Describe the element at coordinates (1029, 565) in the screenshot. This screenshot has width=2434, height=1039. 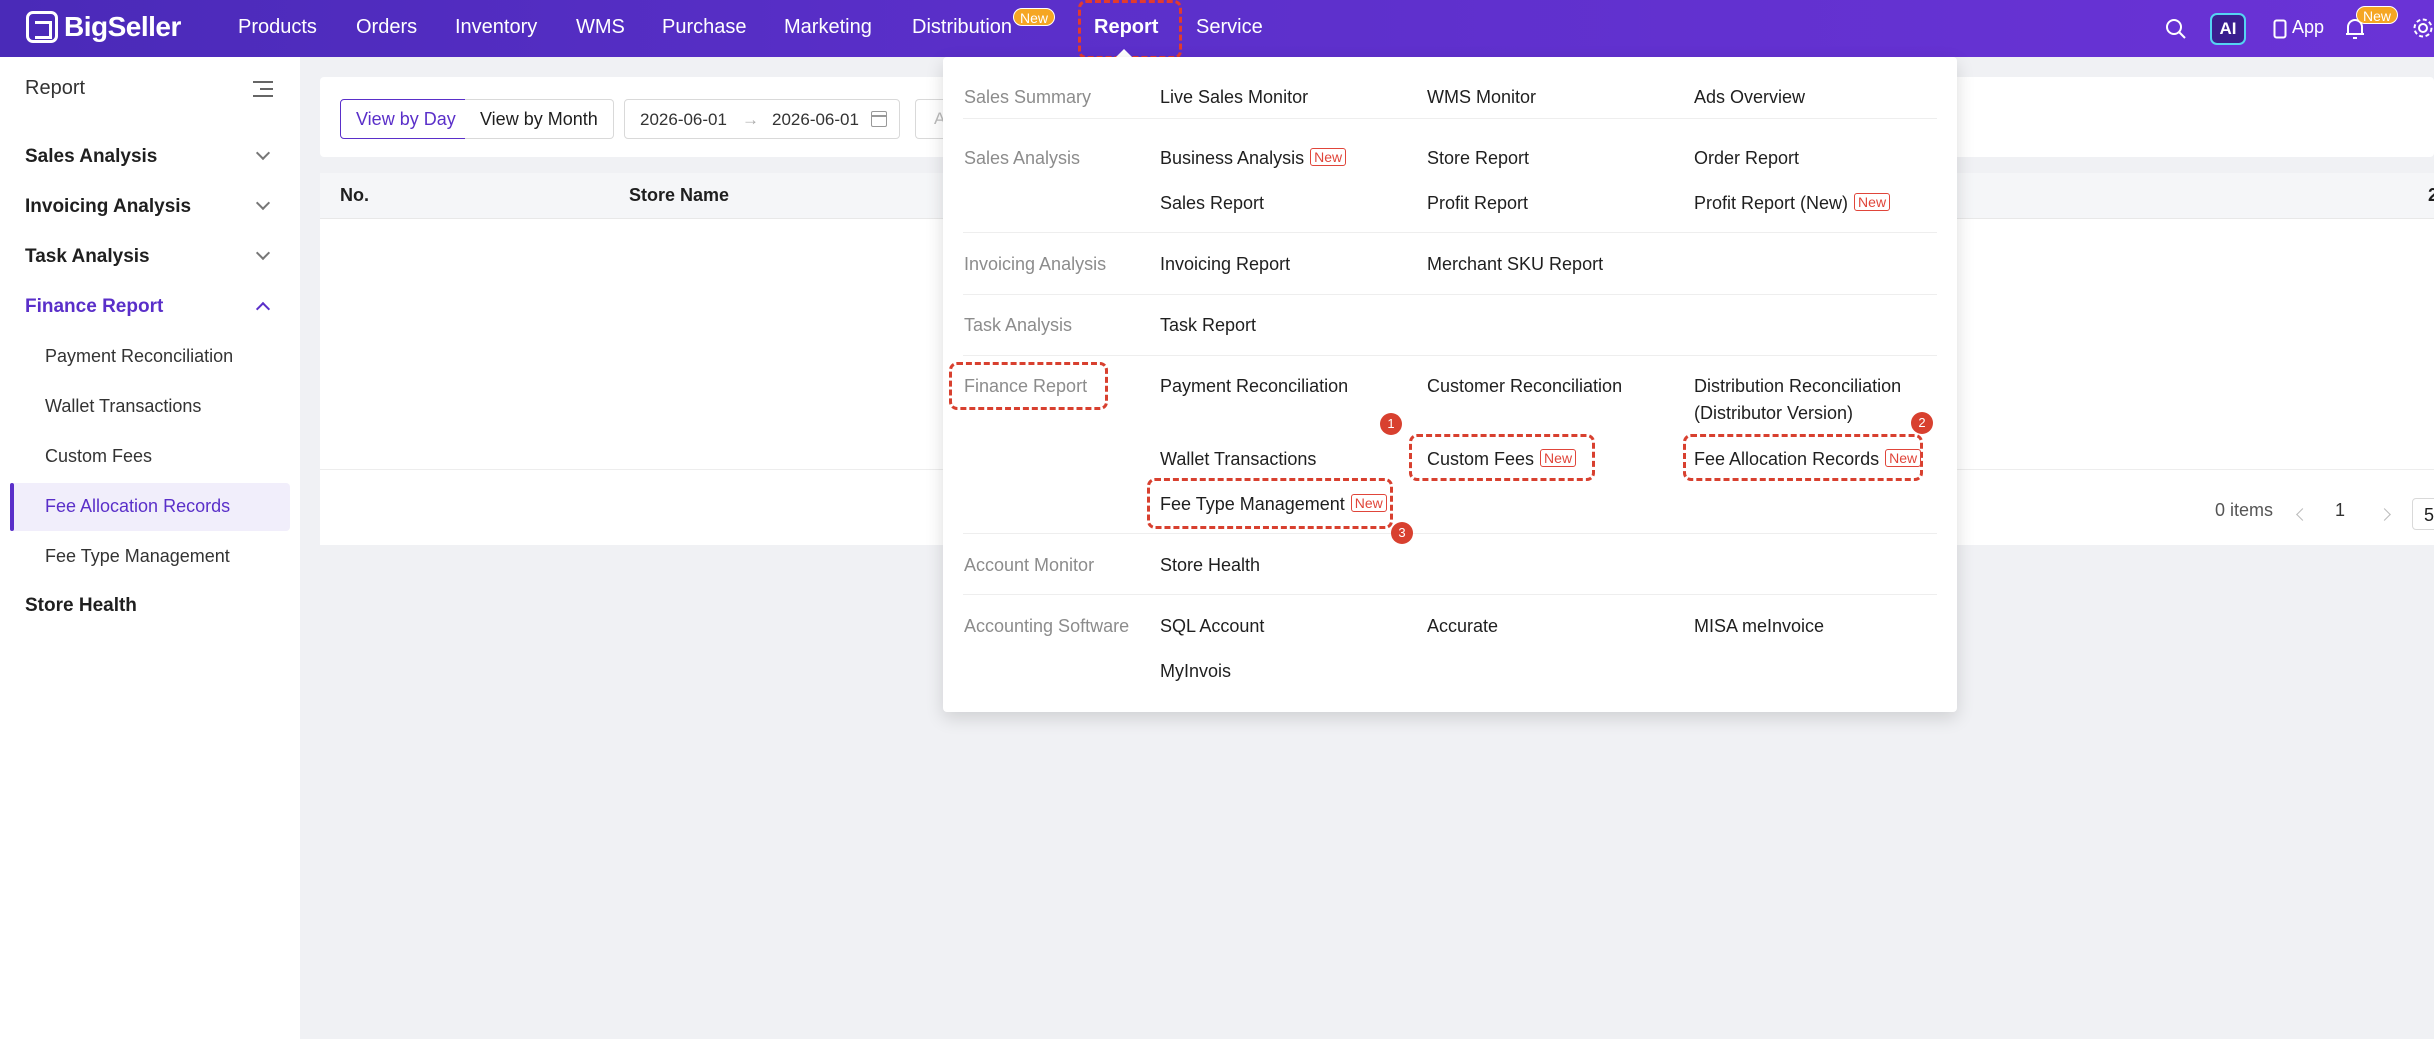
I see `category-account-monitor: Account Monitor` at that location.